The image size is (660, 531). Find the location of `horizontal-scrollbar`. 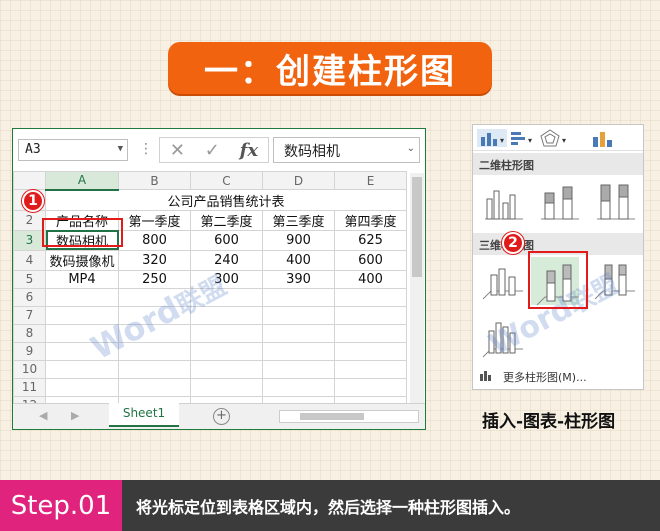

horizontal-scrollbar is located at coordinates (349, 416).